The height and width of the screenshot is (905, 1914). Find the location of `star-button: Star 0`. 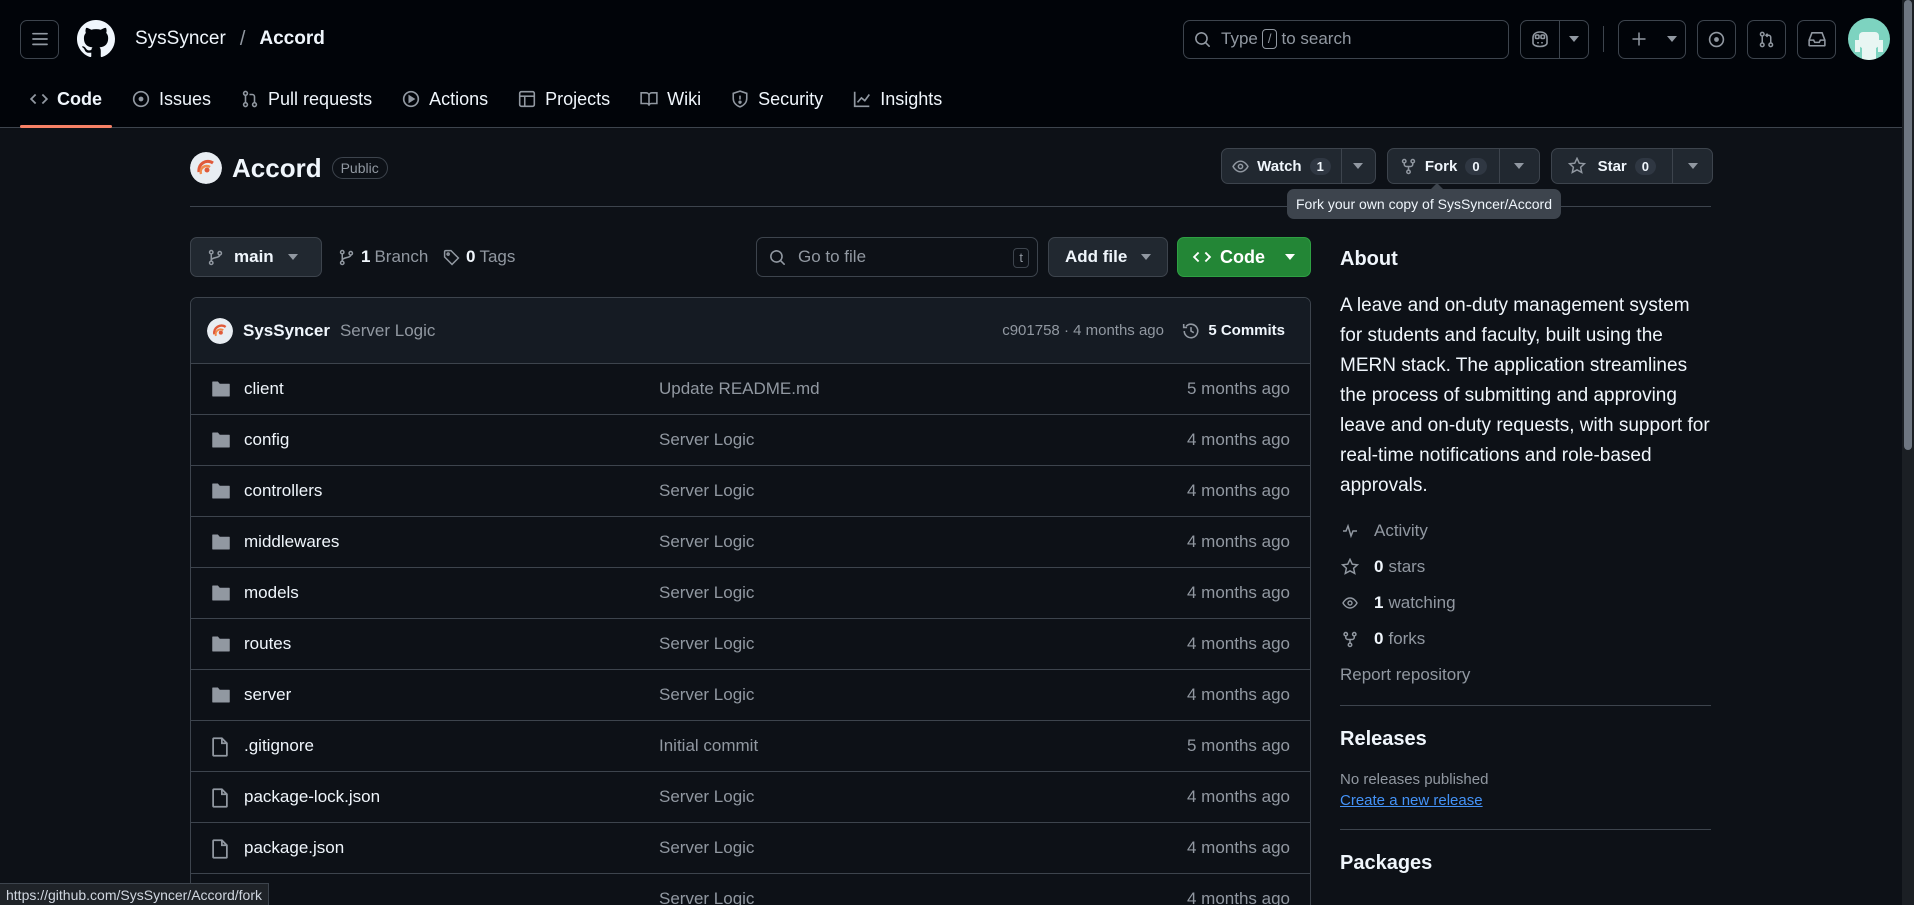

star-button: Star 0 is located at coordinates (1612, 166).